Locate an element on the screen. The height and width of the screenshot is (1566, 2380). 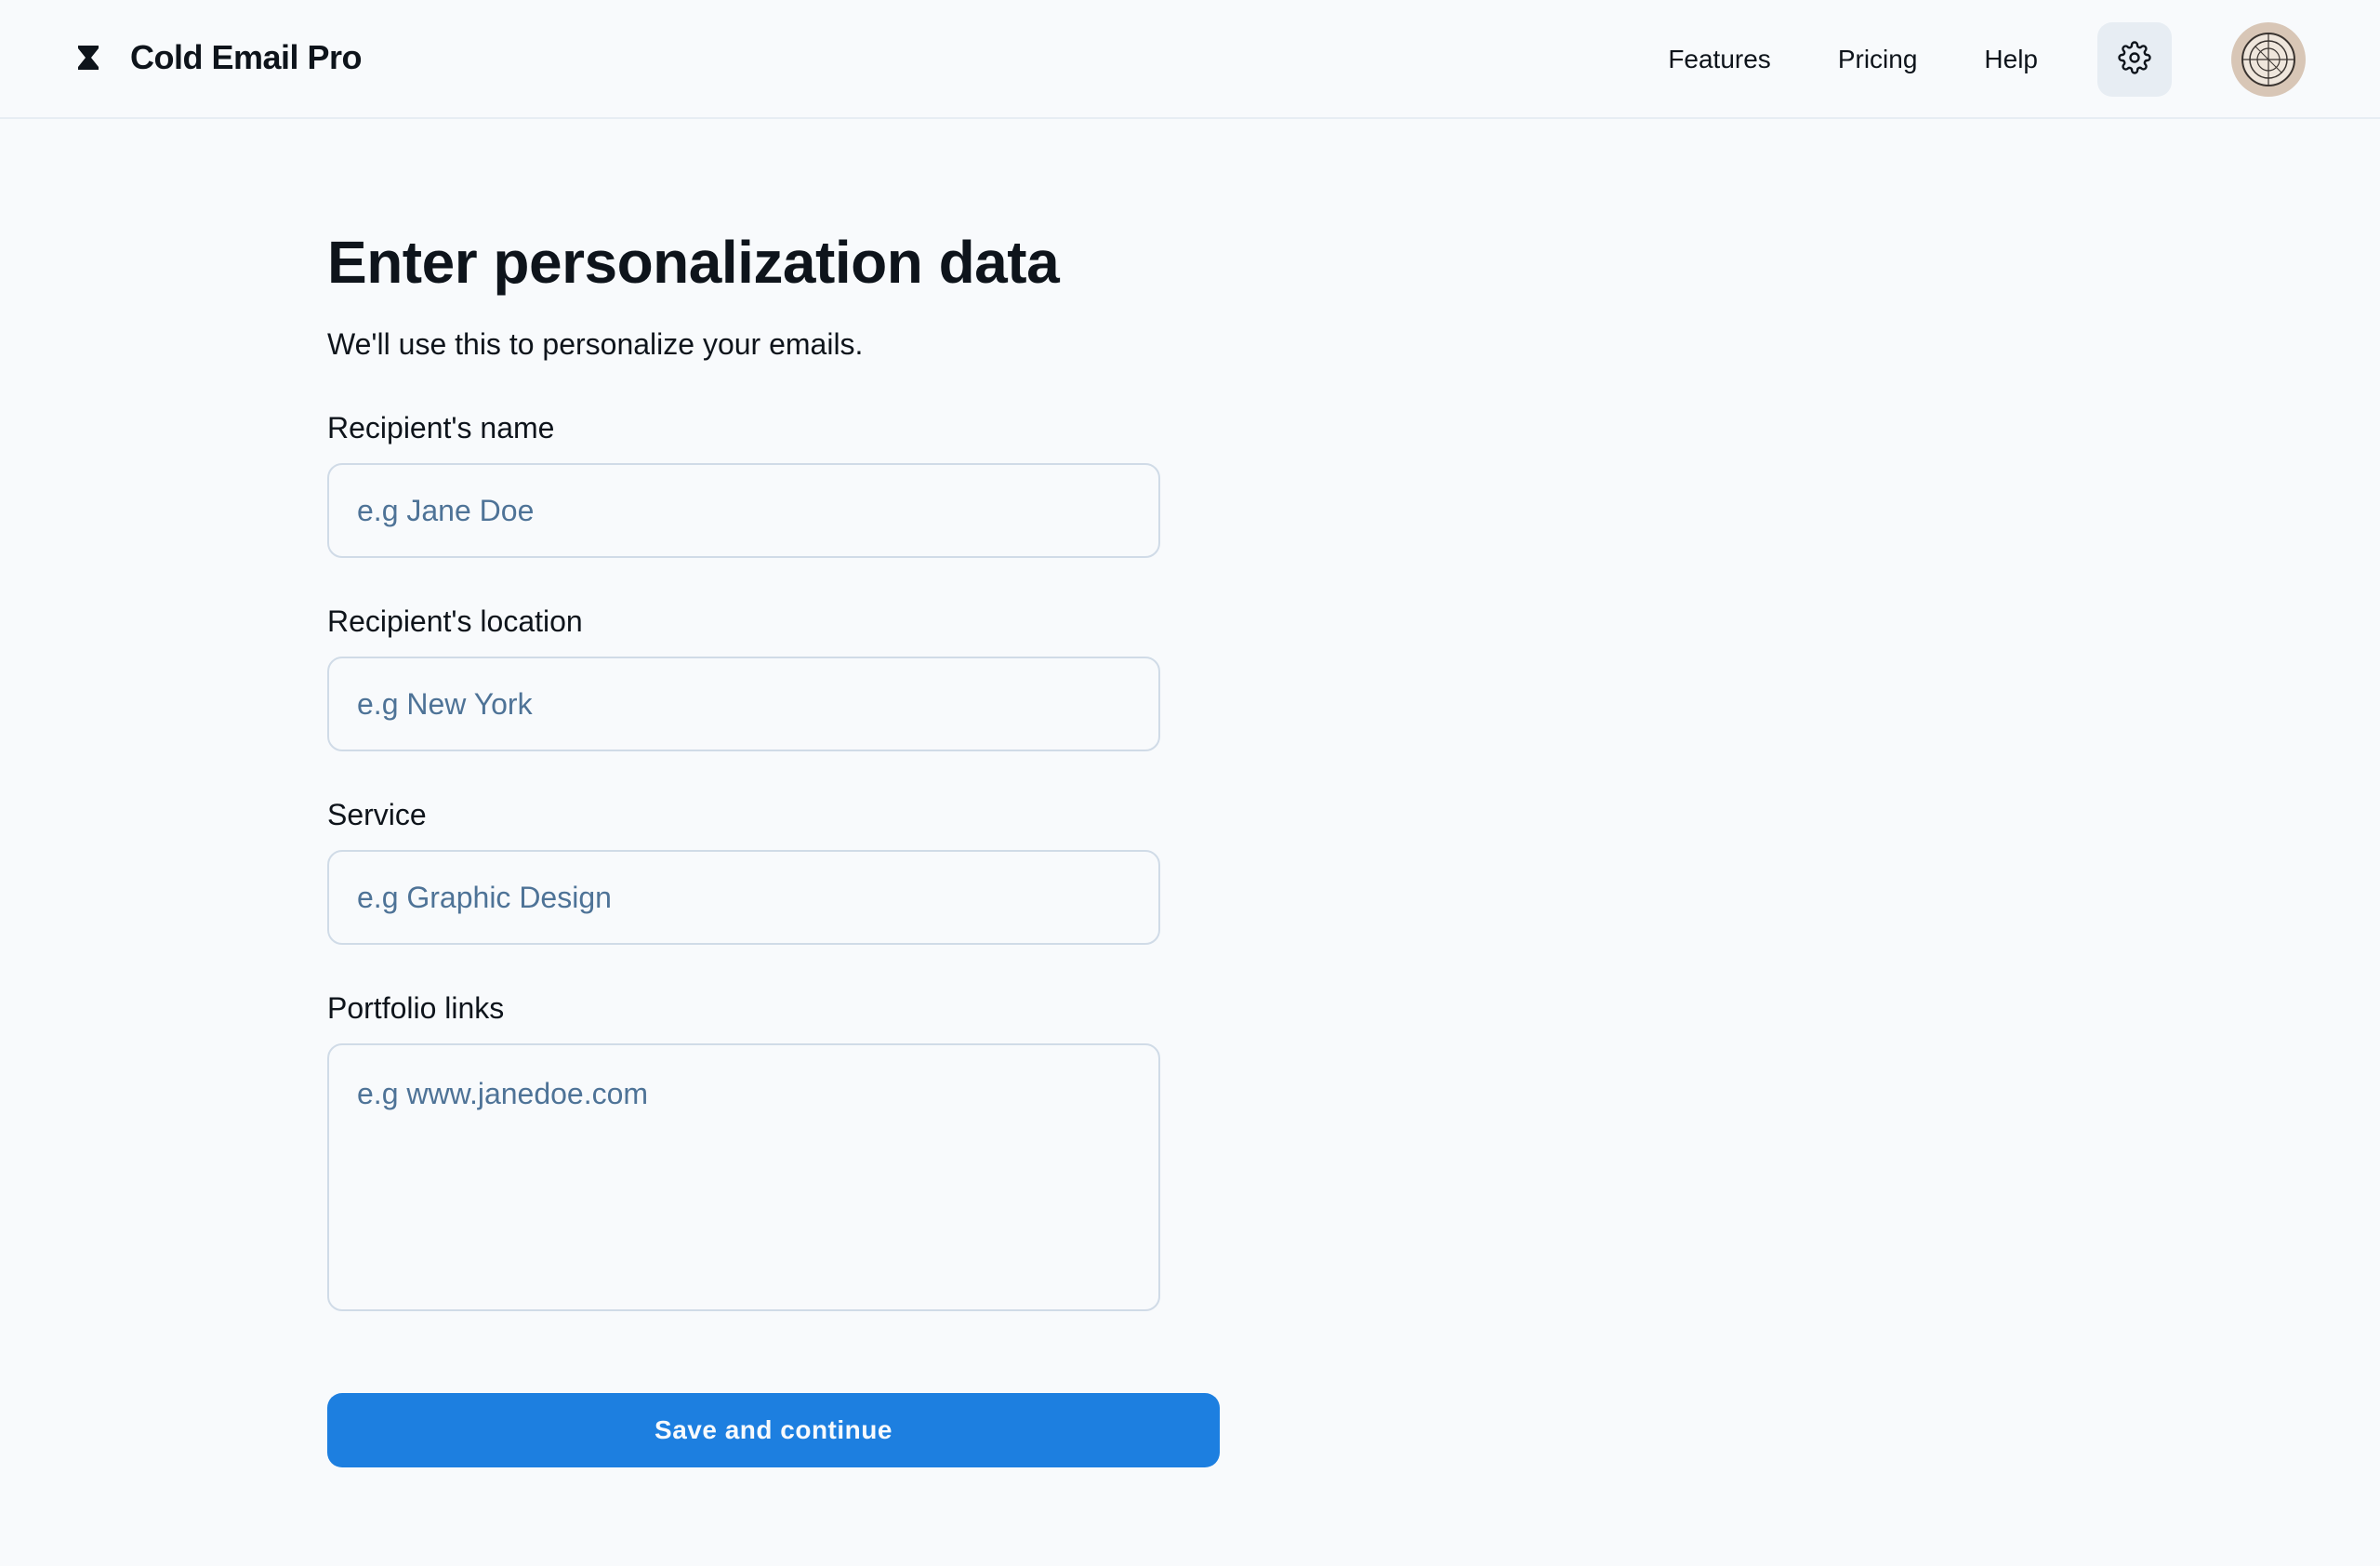
recipient-name-input is located at coordinates (743, 511).